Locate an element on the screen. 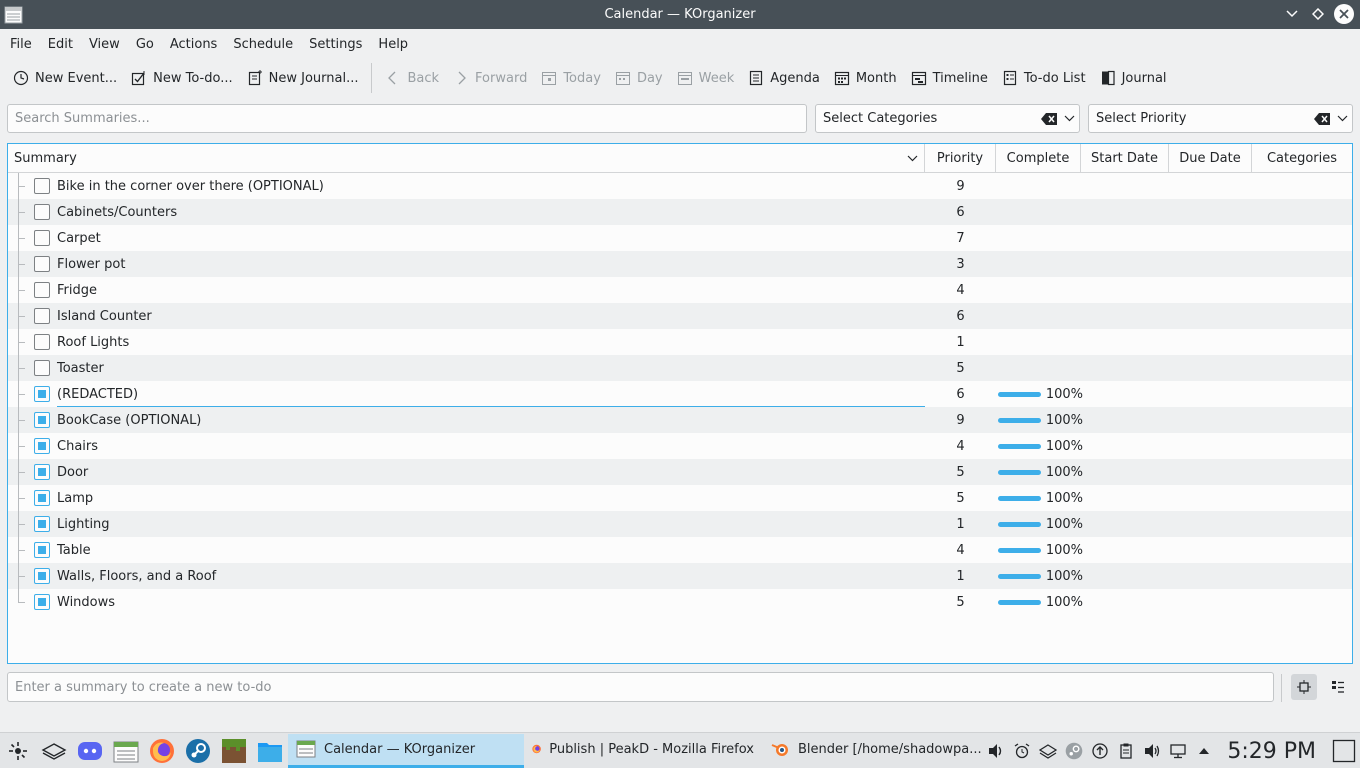 Image resolution: width=1360 pixels, height=768 pixels. launcher-firefox is located at coordinates (162, 750).